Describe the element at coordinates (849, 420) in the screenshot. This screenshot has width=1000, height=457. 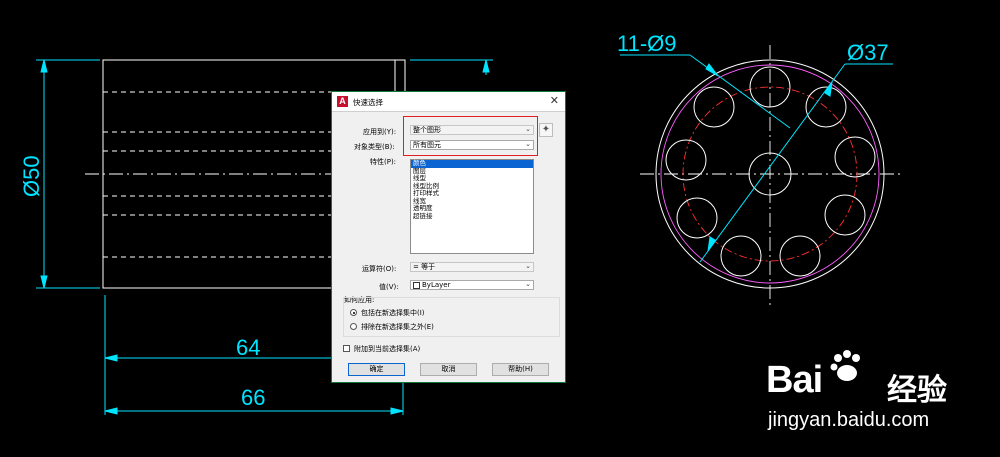
I see `watermark-url: jingyan.baidu.com` at that location.